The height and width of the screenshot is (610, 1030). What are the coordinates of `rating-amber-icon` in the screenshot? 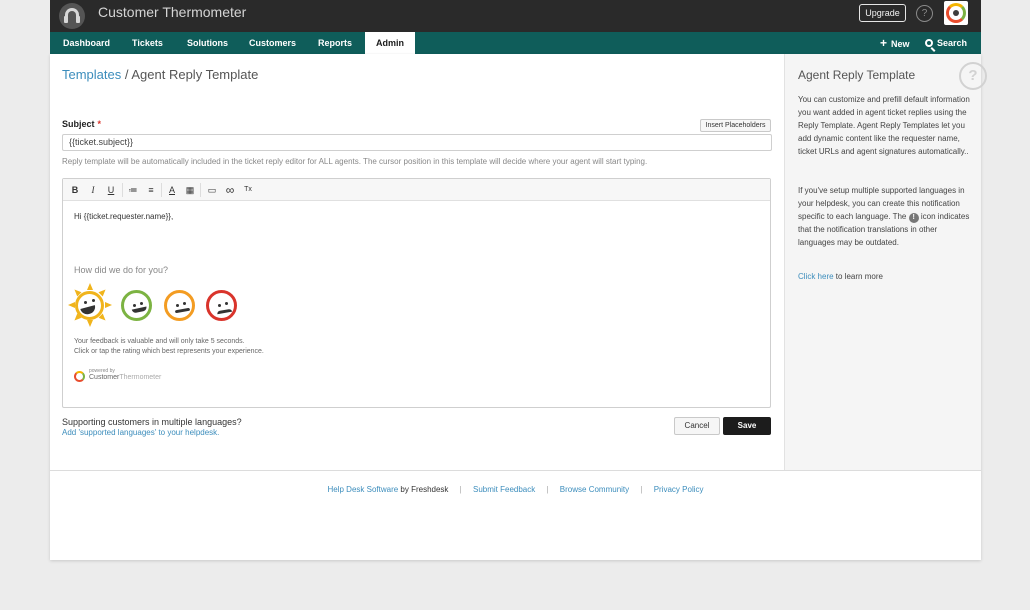 It's located at (179, 305).